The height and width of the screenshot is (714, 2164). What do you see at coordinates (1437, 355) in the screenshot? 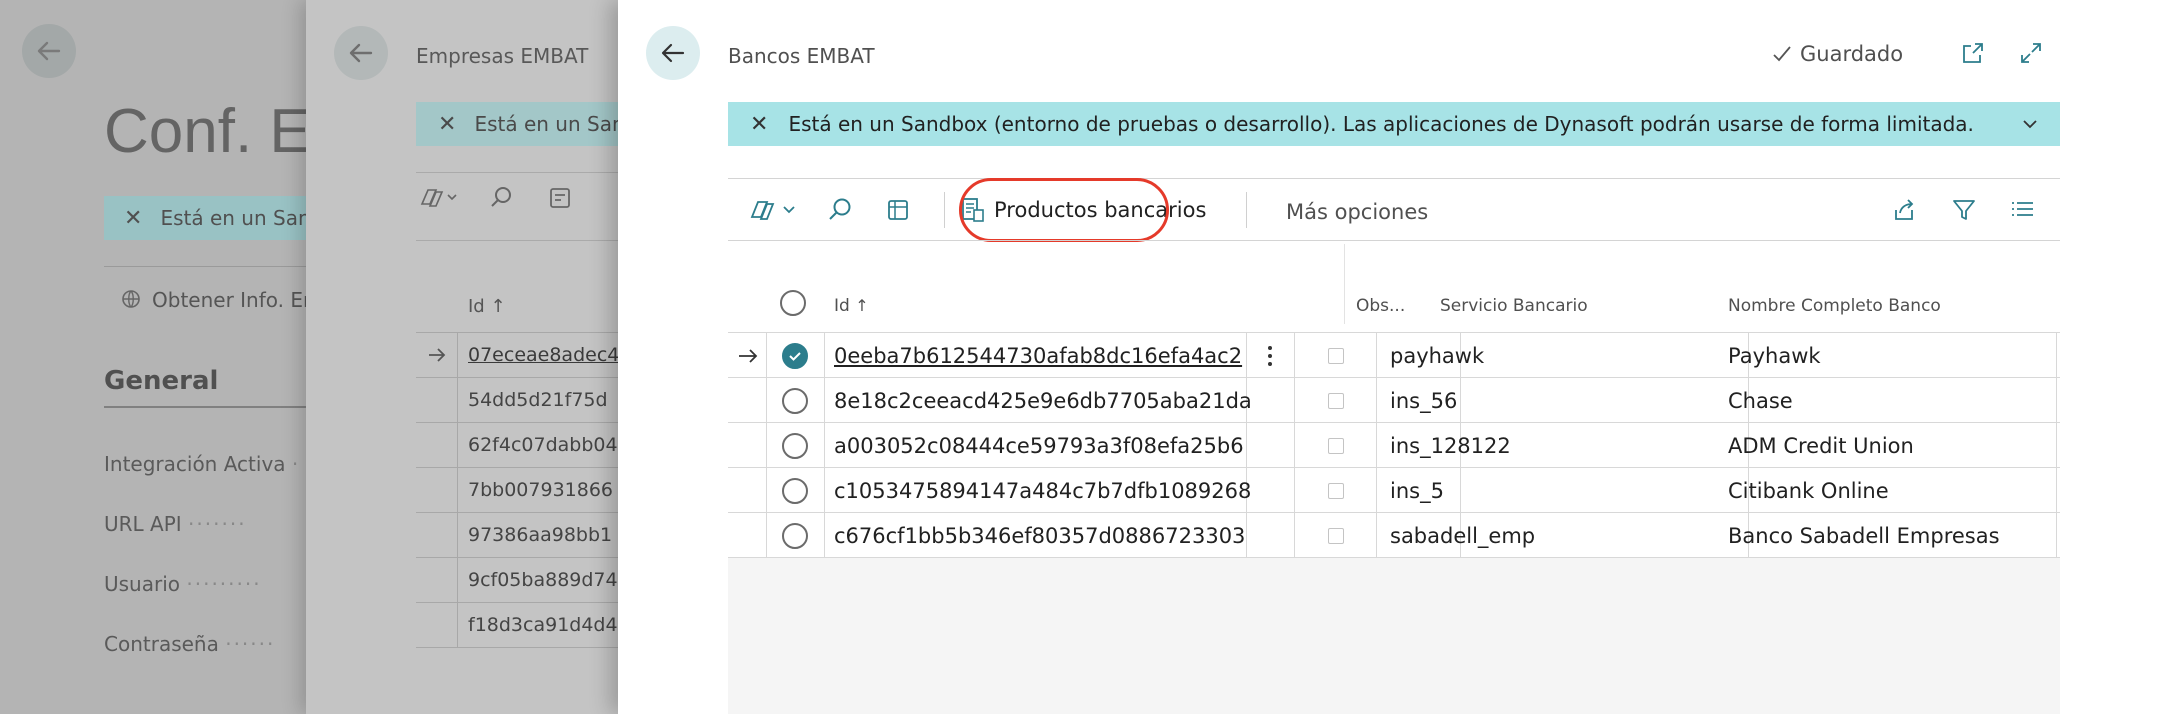
I see `servicio-cell: payhawk` at bounding box center [1437, 355].